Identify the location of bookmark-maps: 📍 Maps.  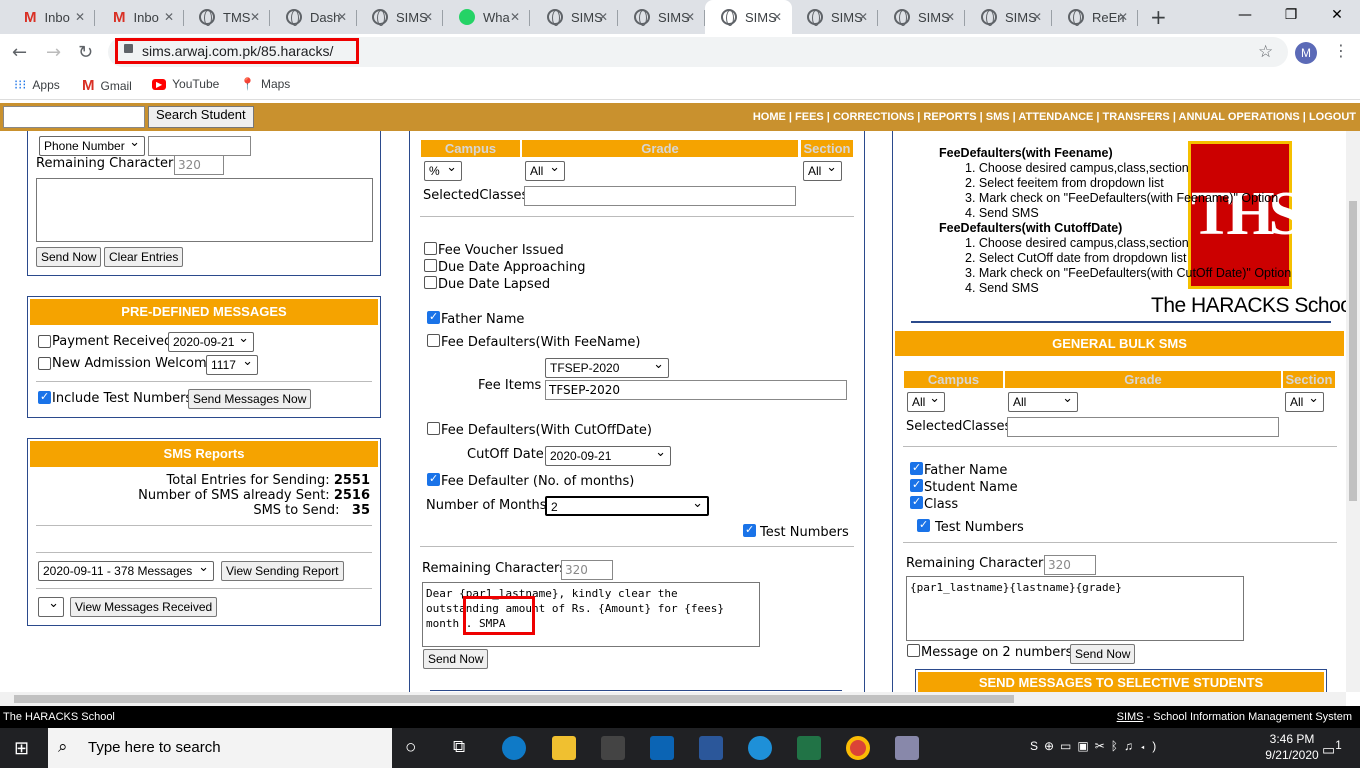
(265, 84).